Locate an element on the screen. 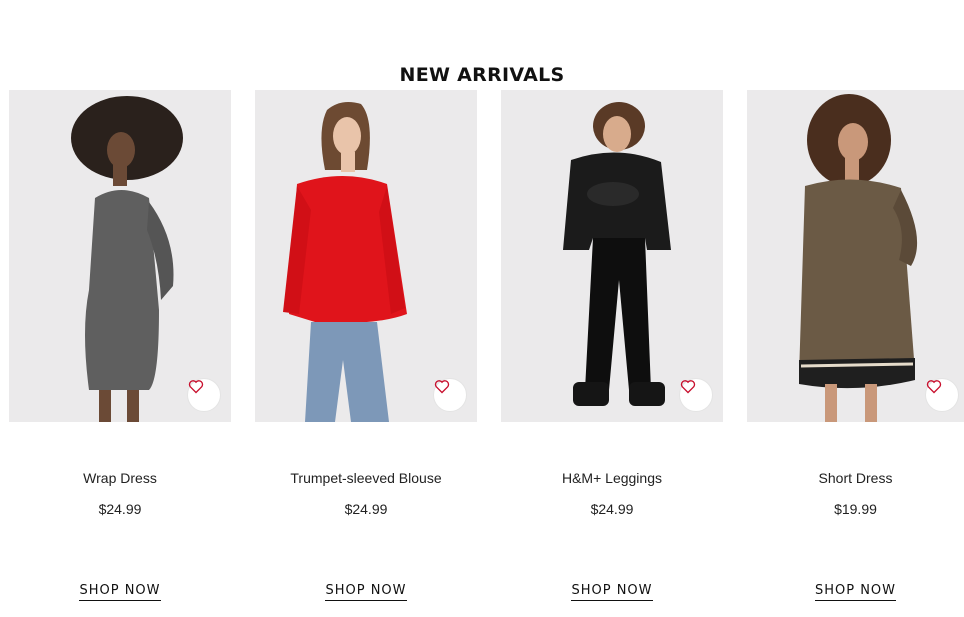 The image size is (964, 617). product-name: H&M+ Leggings is located at coordinates (612, 478).